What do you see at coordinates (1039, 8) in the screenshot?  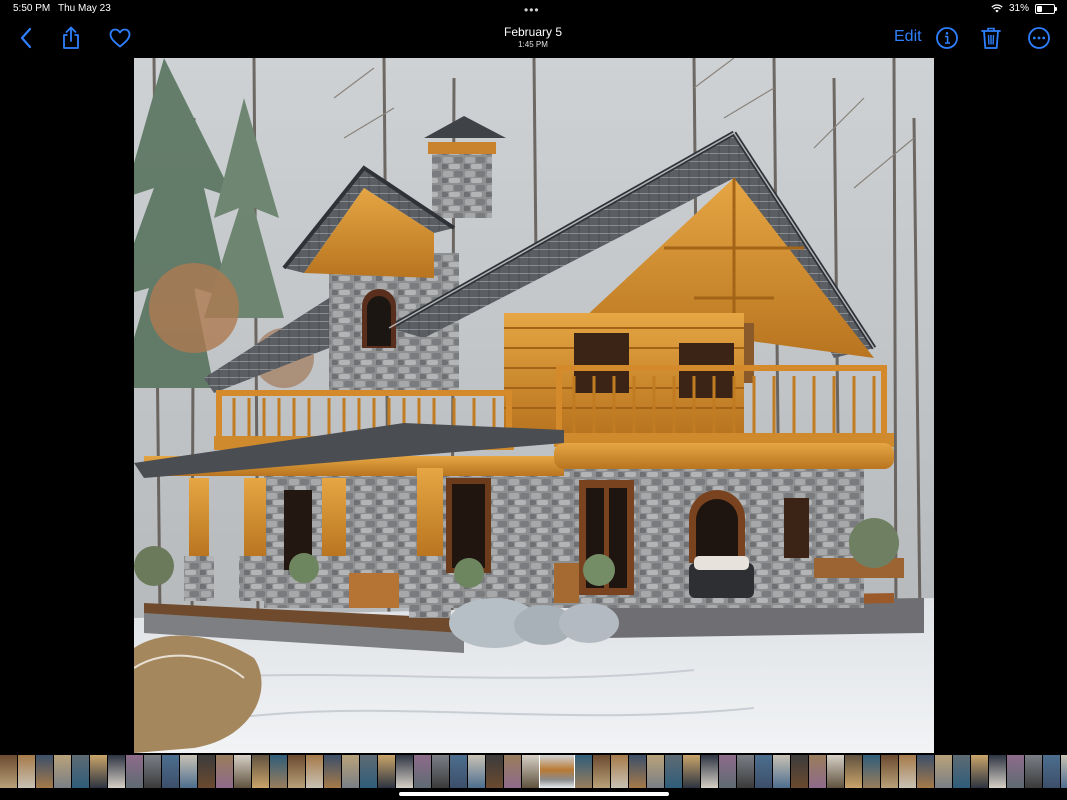 I see `battery-level` at bounding box center [1039, 8].